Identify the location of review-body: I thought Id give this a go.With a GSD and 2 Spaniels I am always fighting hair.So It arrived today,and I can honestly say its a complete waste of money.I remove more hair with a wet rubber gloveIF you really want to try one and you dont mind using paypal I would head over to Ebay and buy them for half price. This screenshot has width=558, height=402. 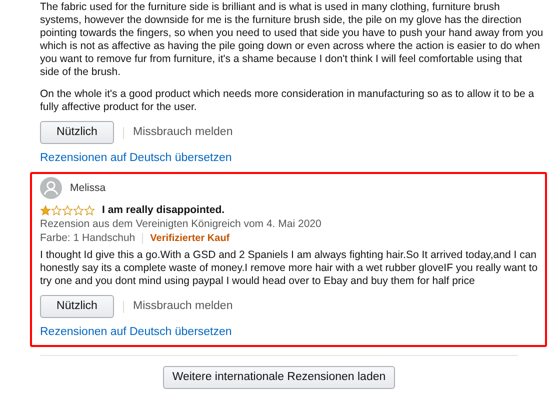
(289, 268).